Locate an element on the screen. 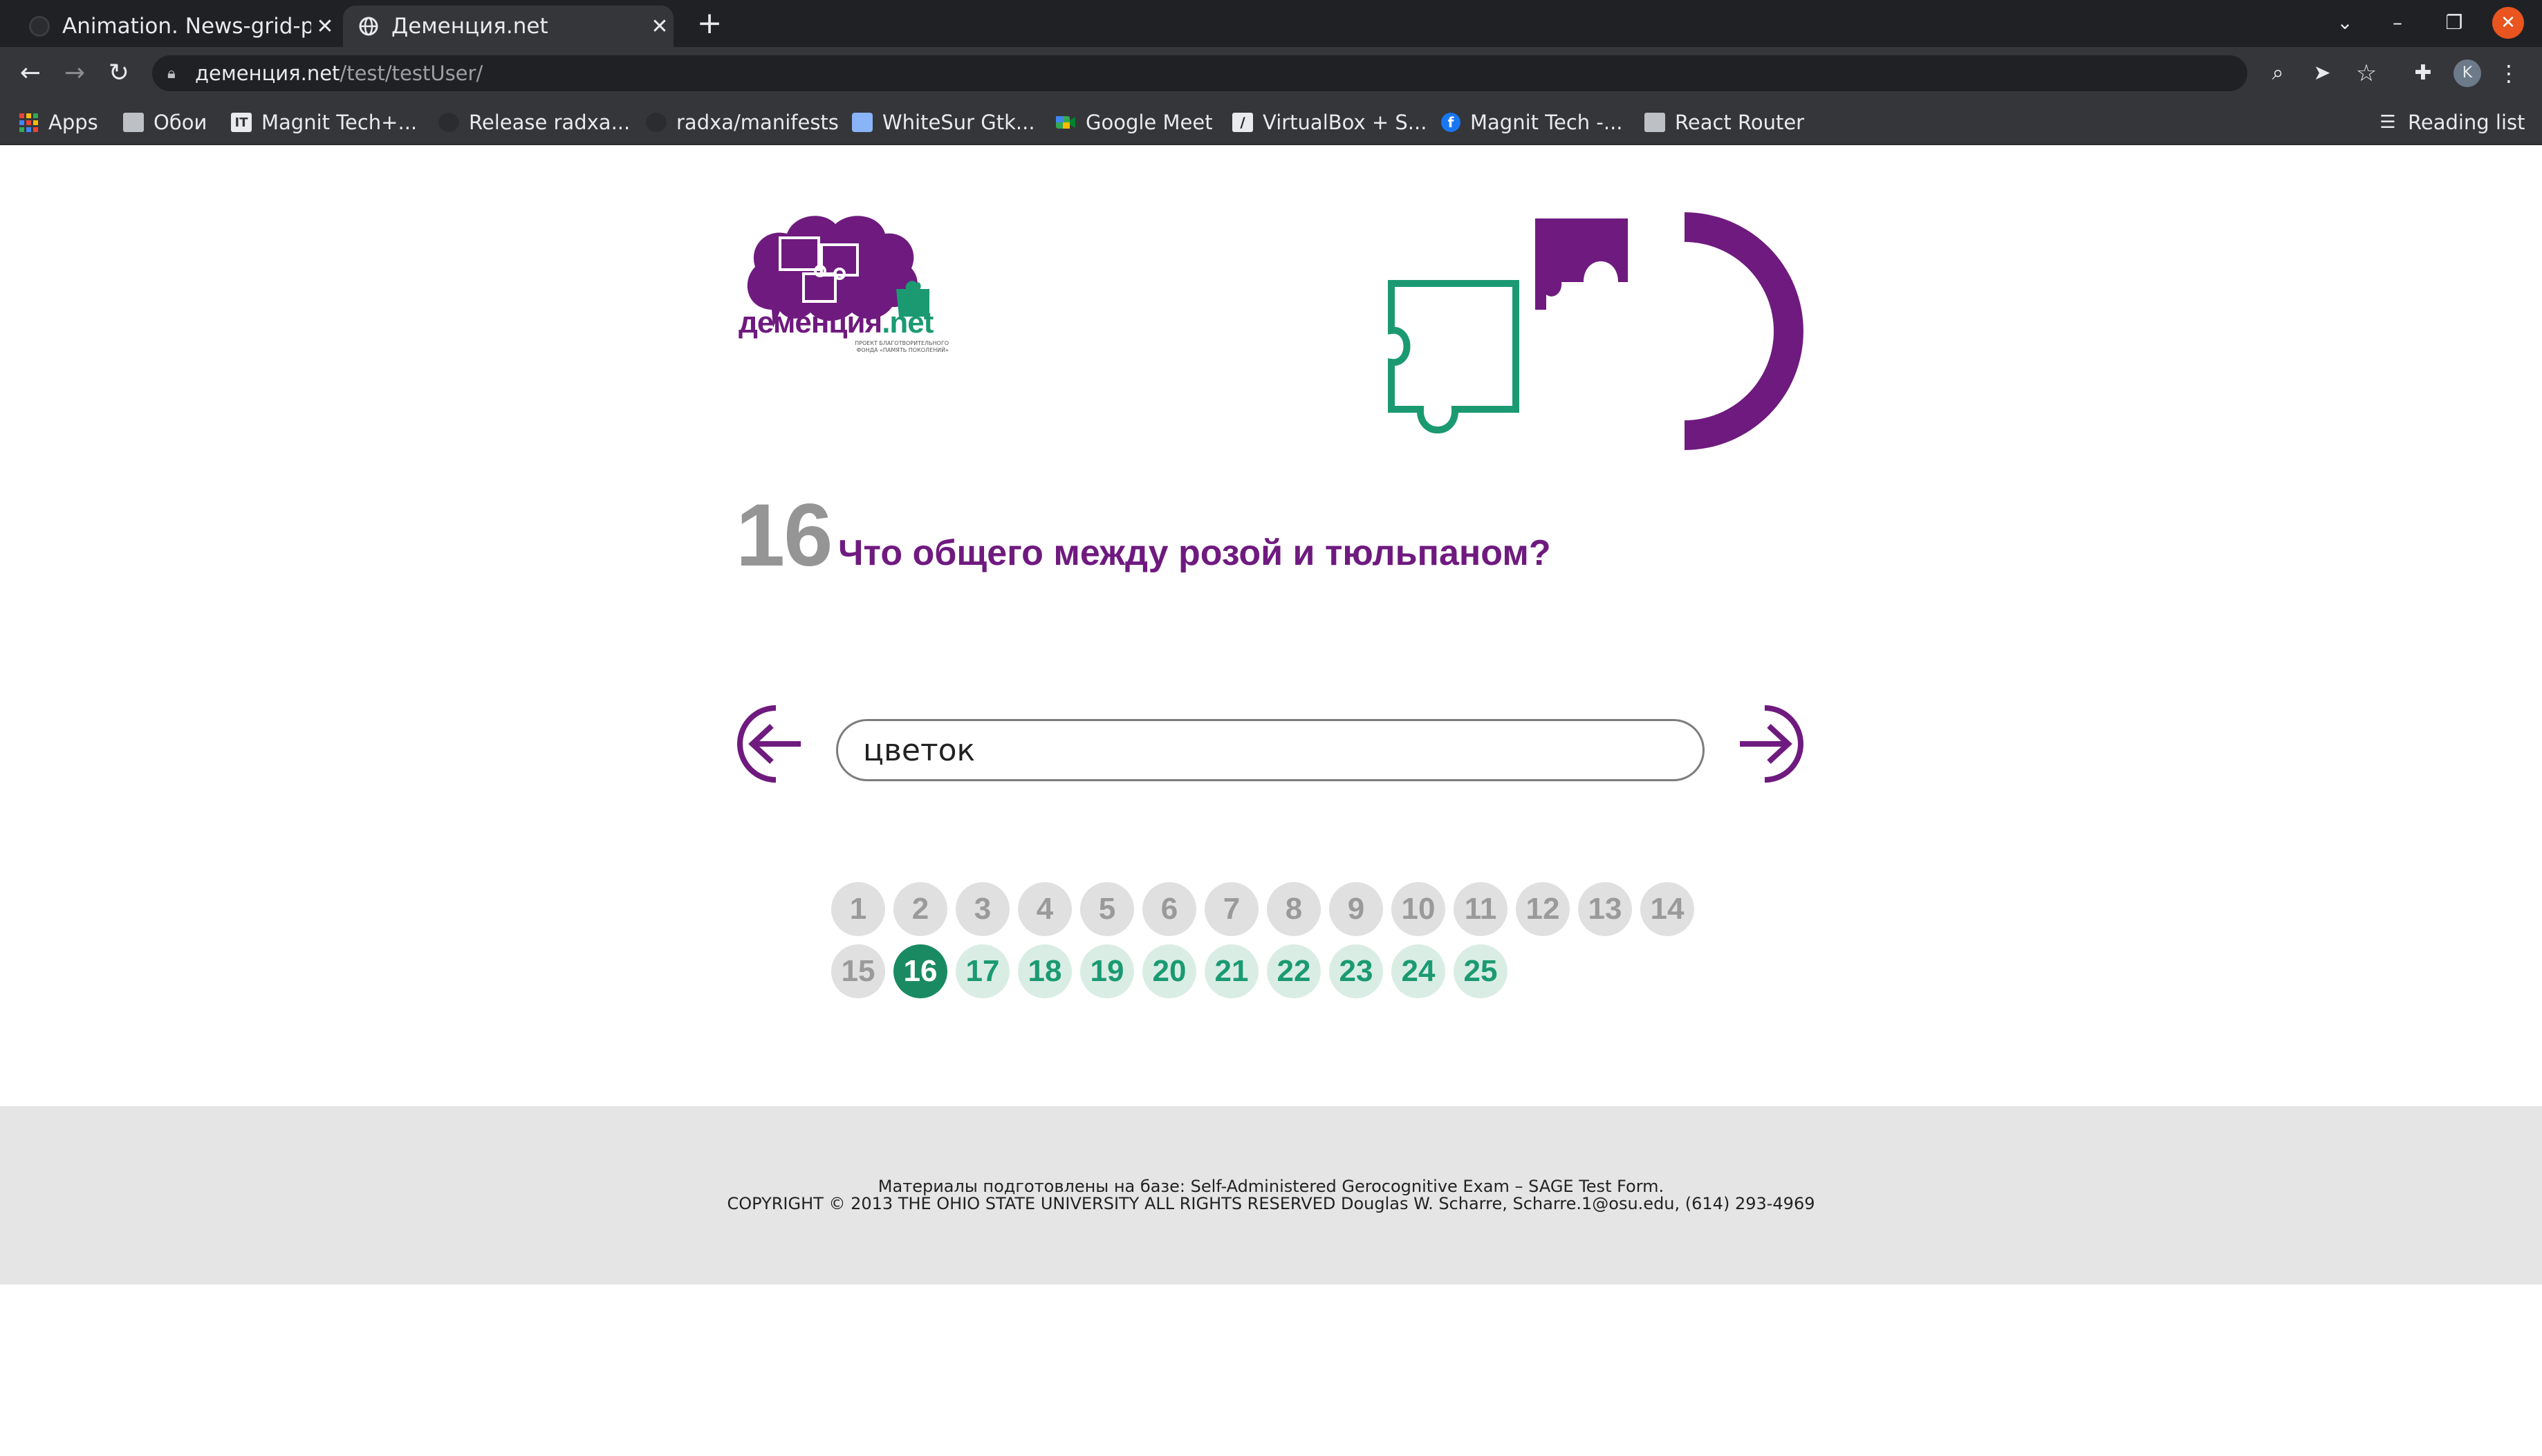  pager-item-17: 17 is located at coordinates (983, 971).